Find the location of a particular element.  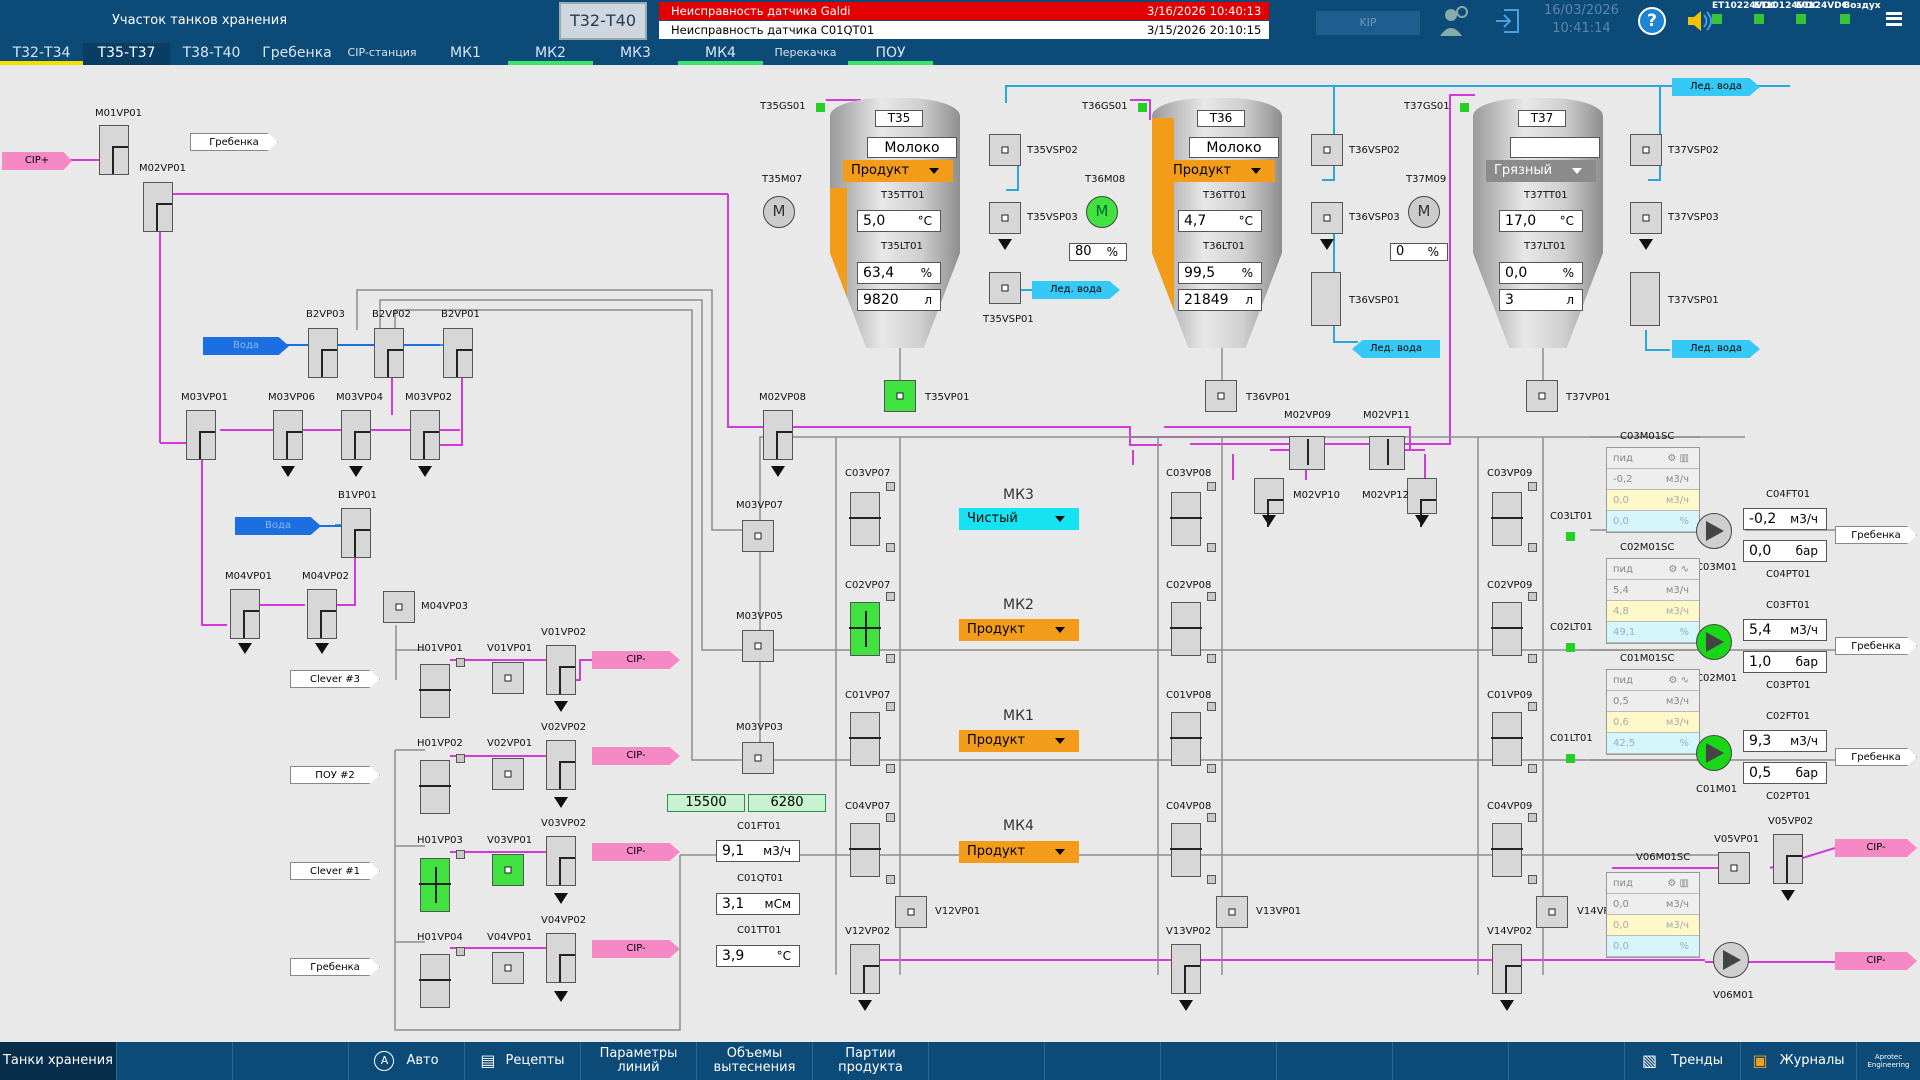

tank-mode-dropdown: Грязный is located at coordinates (1541, 171).